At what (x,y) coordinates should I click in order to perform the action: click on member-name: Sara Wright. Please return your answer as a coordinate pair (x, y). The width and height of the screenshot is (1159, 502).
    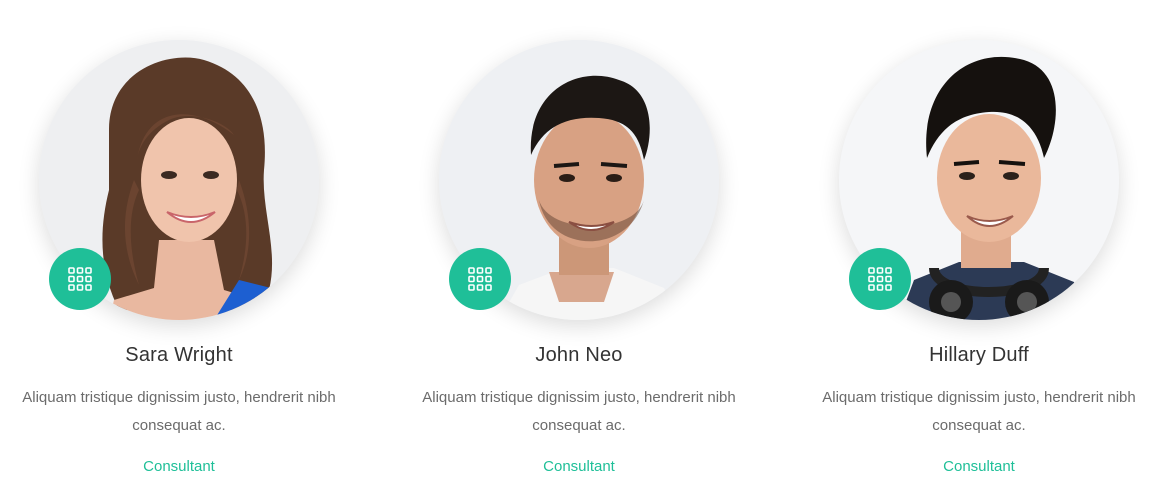
    Looking at the image, I should click on (179, 355).